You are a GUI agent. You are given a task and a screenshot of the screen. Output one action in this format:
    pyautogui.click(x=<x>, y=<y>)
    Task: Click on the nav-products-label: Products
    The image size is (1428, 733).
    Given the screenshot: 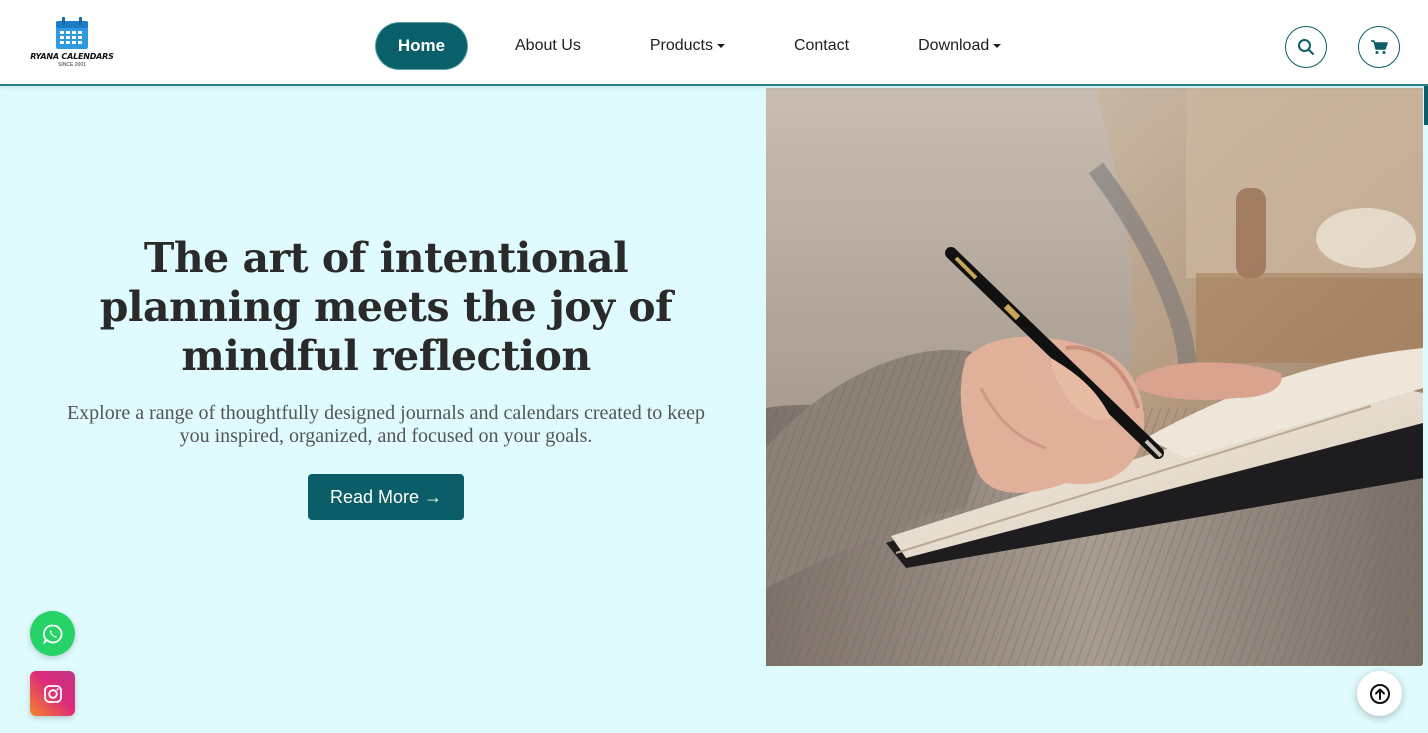 What is the action you would take?
    pyautogui.click(x=681, y=45)
    